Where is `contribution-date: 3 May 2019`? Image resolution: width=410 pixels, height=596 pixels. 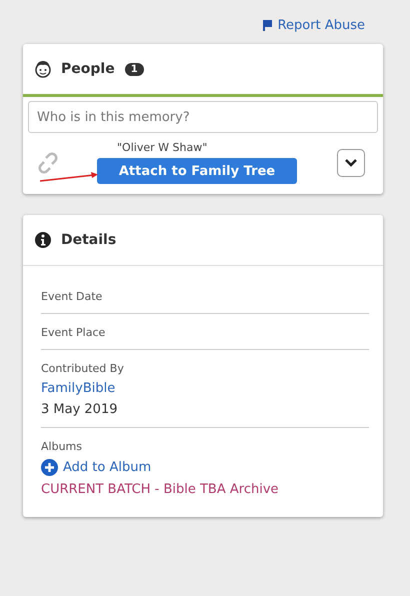 contribution-date: 3 May 2019 is located at coordinates (79, 409).